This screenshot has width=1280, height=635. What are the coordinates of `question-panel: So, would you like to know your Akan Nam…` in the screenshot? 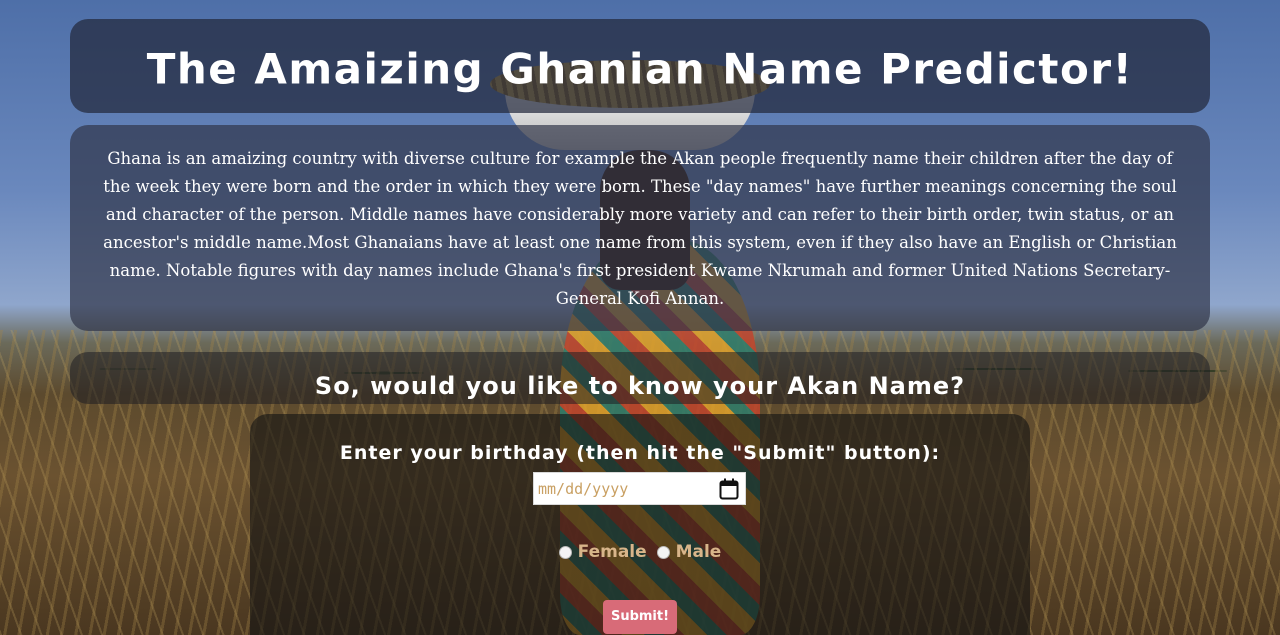 It's located at (640, 378).